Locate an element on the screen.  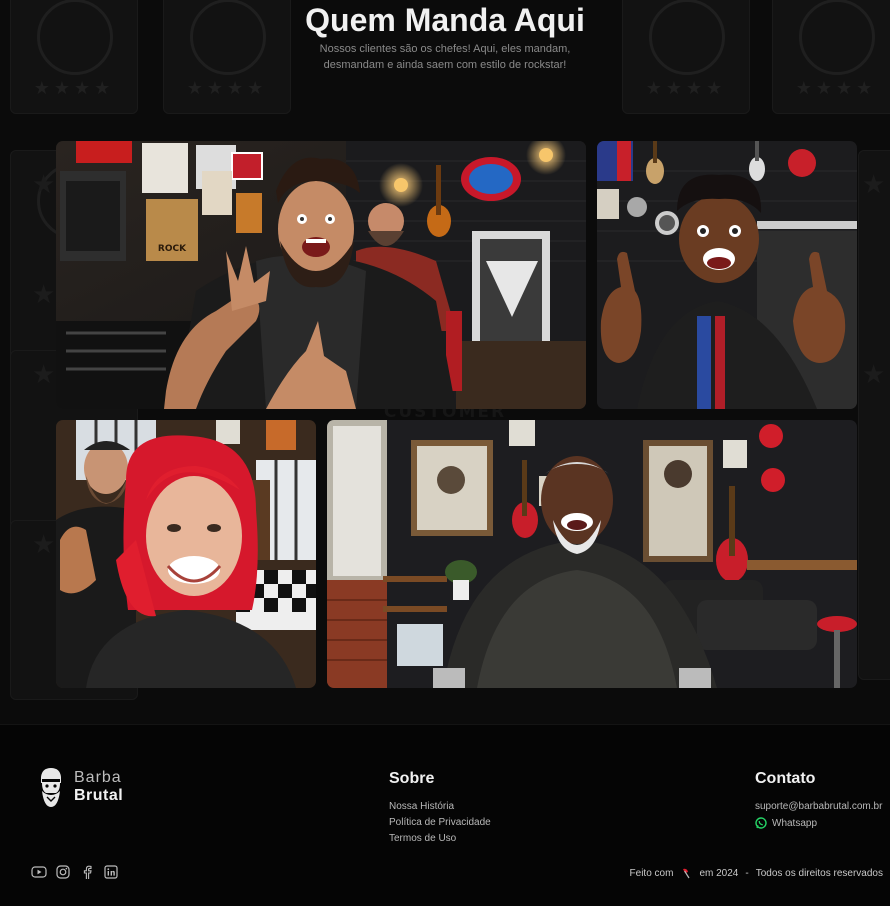
instagram-icon is located at coordinates (63, 872).